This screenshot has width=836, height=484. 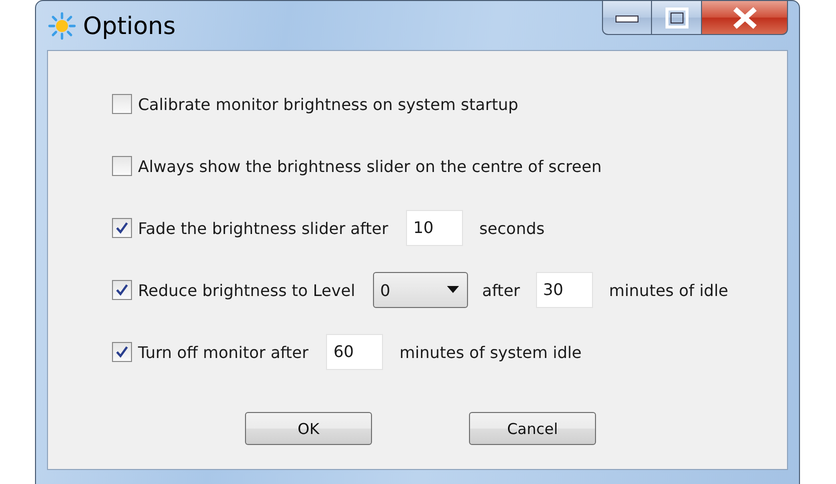 What do you see at coordinates (532, 428) in the screenshot?
I see `dialog-button: Cancel` at bounding box center [532, 428].